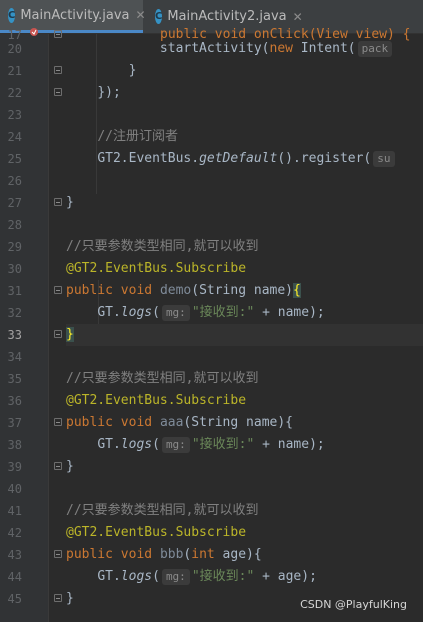 This screenshot has width=423, height=622. Describe the element at coordinates (203, 554) in the screenshot. I see `keyword: int` at that location.